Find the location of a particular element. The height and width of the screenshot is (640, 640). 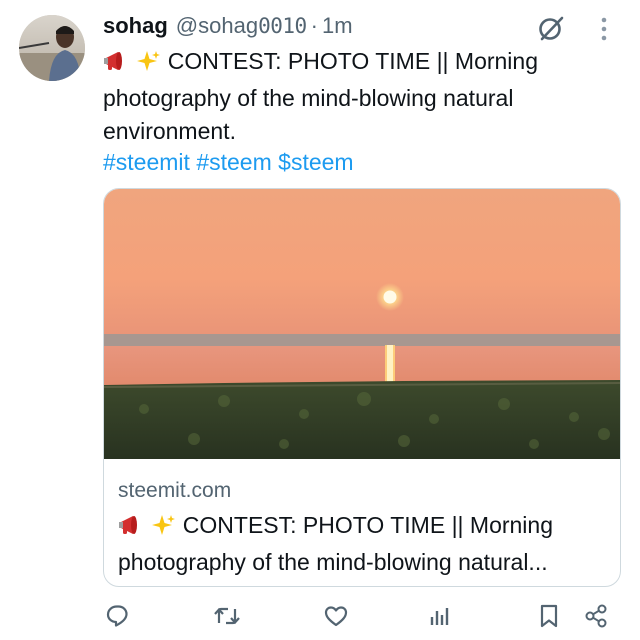

post-time: 1m is located at coordinates (337, 26).